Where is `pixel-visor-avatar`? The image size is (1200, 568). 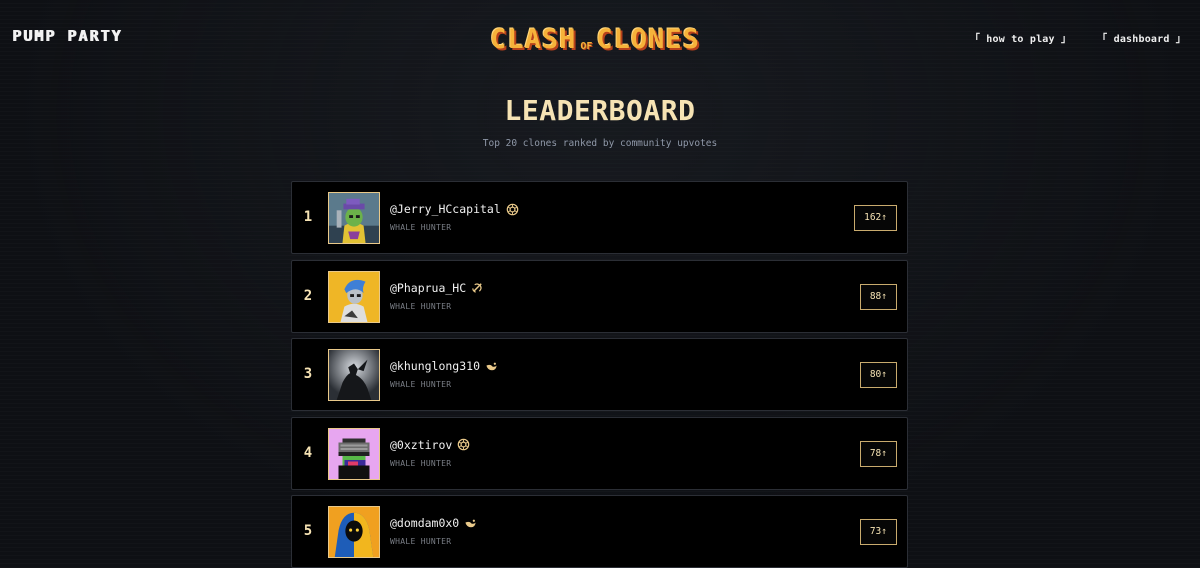 pixel-visor-avatar is located at coordinates (354, 453).